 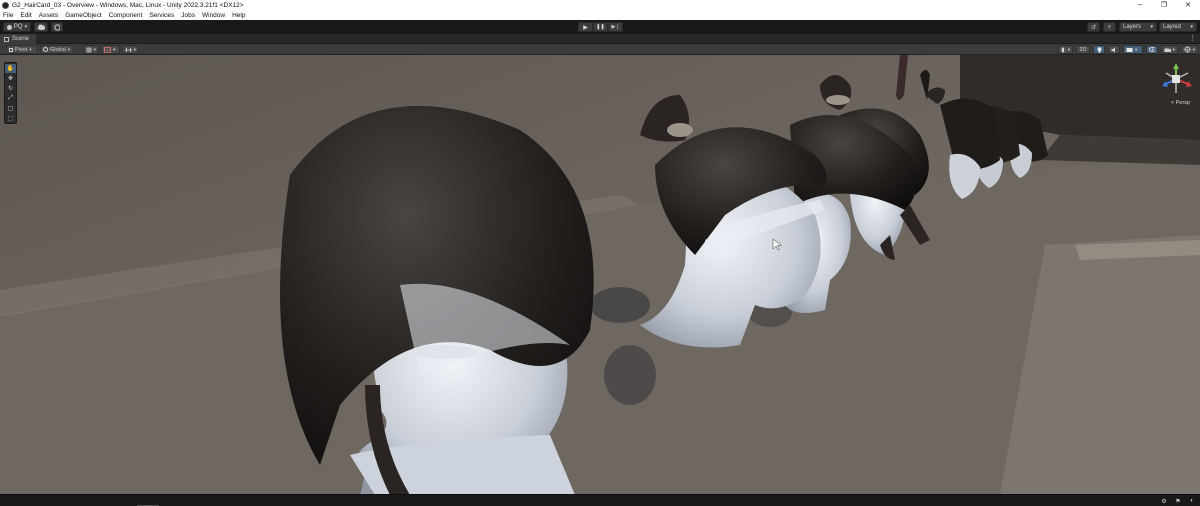 What do you see at coordinates (600, 49) in the screenshot?
I see `scene-toolbar: Pivot ▾ Global ▾ ▾ ▾ ▾ ▾ 2D ▾ ▾ ▾` at bounding box center [600, 49].